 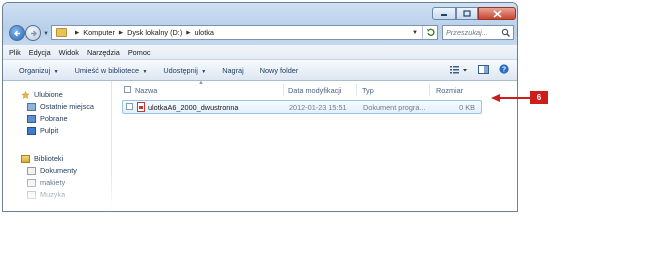 What do you see at coordinates (459, 69) in the screenshot?
I see `view-options-icon` at bounding box center [459, 69].